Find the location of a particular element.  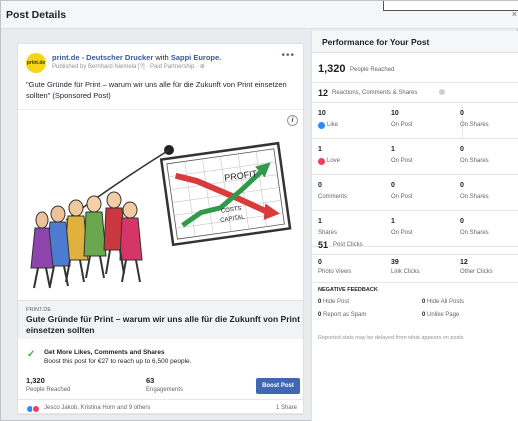

overlay-divider is located at coordinates (450, 6).